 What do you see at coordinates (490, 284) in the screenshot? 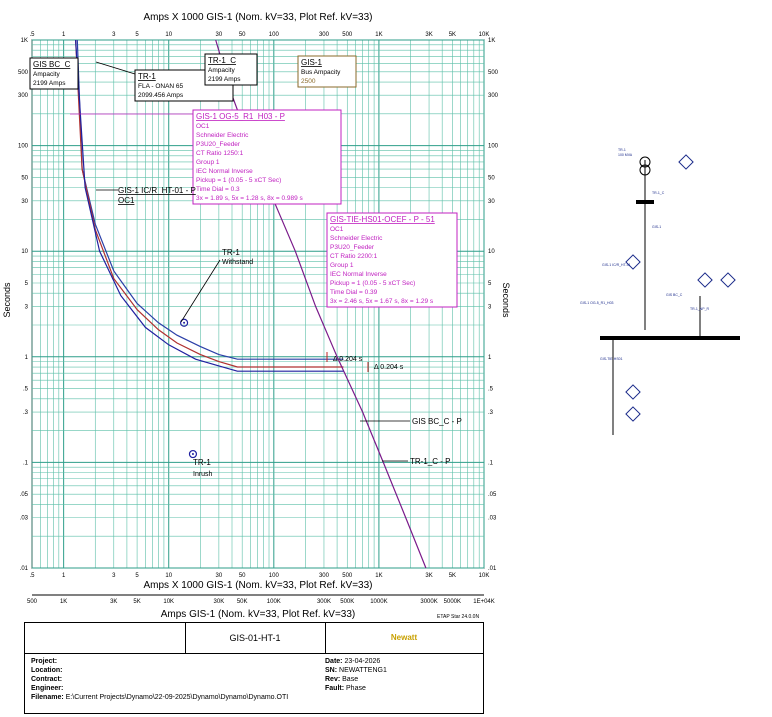
I see `y-tick-label-right: 5` at bounding box center [490, 284].